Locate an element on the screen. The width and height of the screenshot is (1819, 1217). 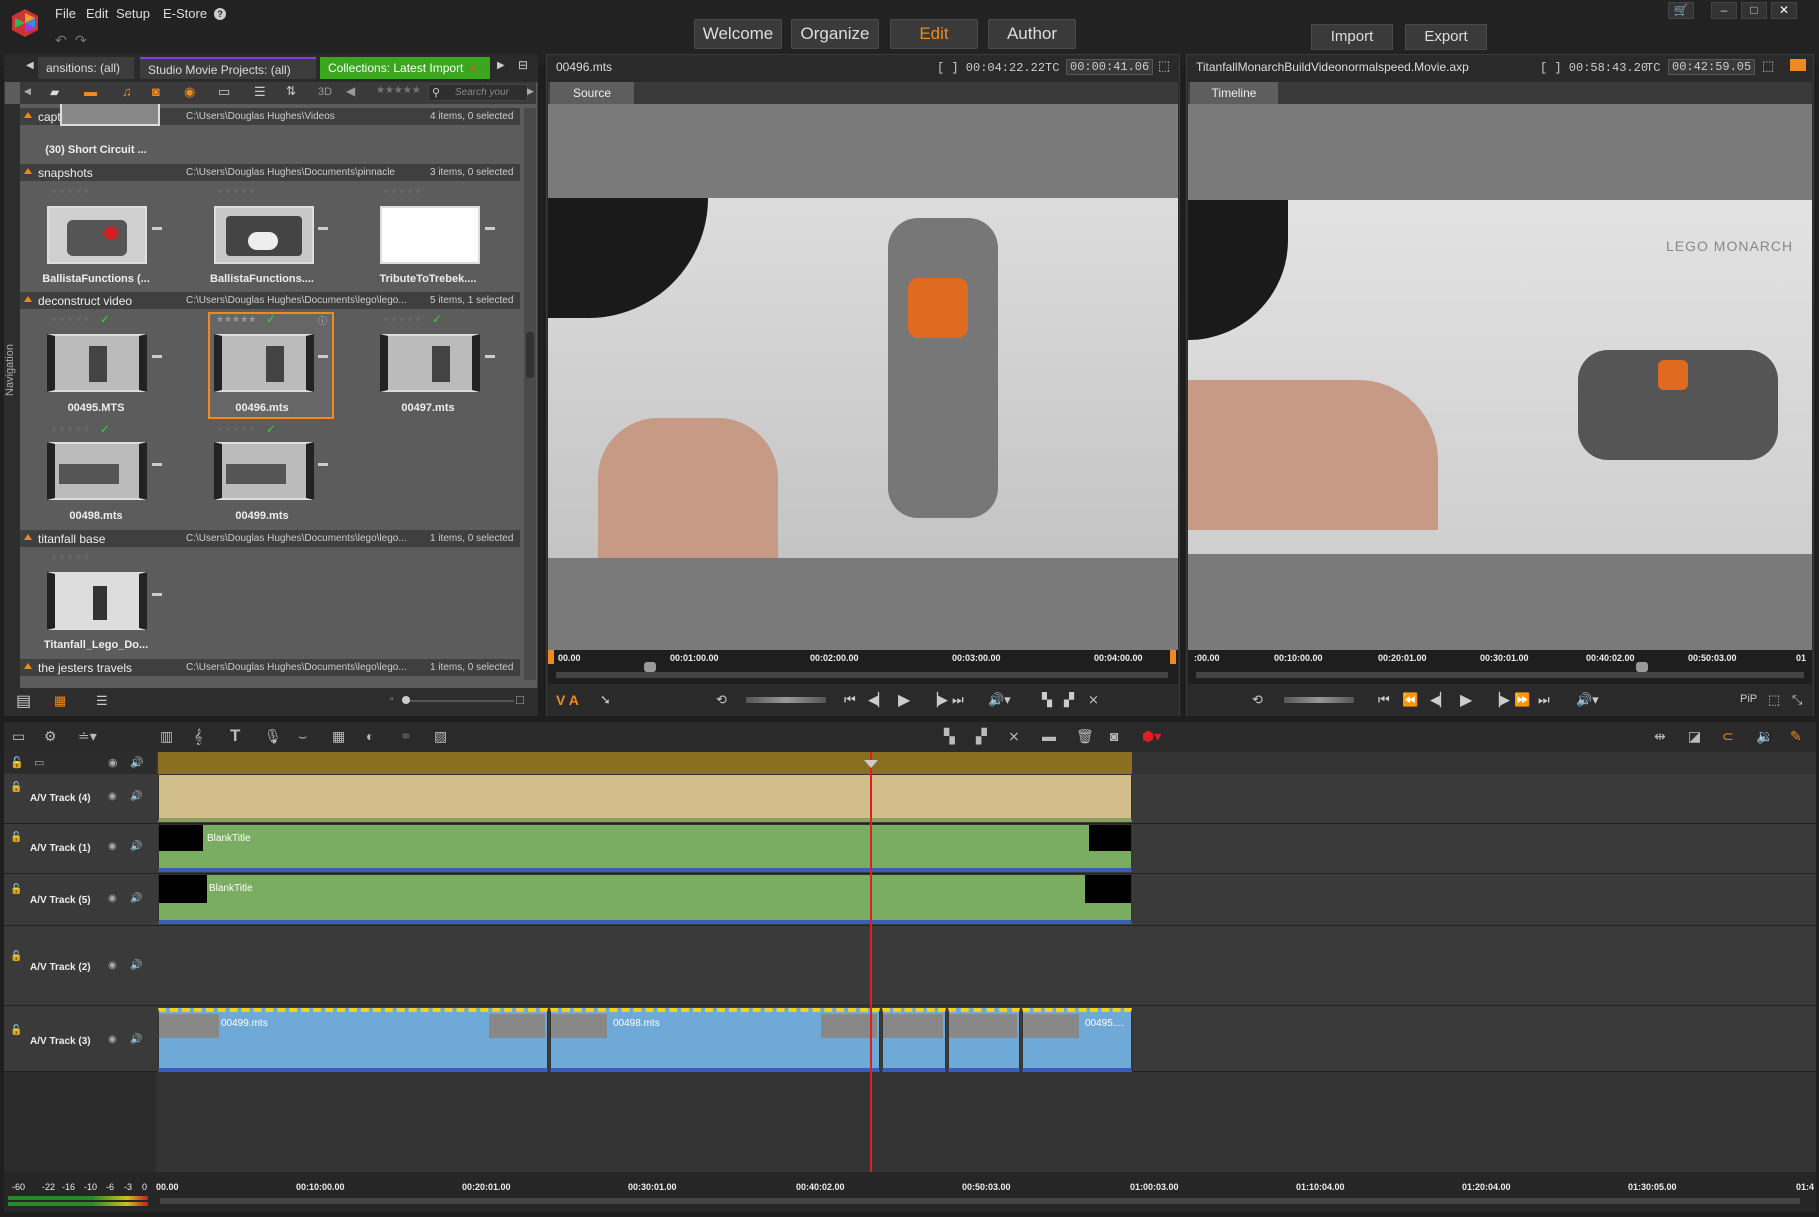
tag-icon: ◀ is located at coordinates (350, 91).